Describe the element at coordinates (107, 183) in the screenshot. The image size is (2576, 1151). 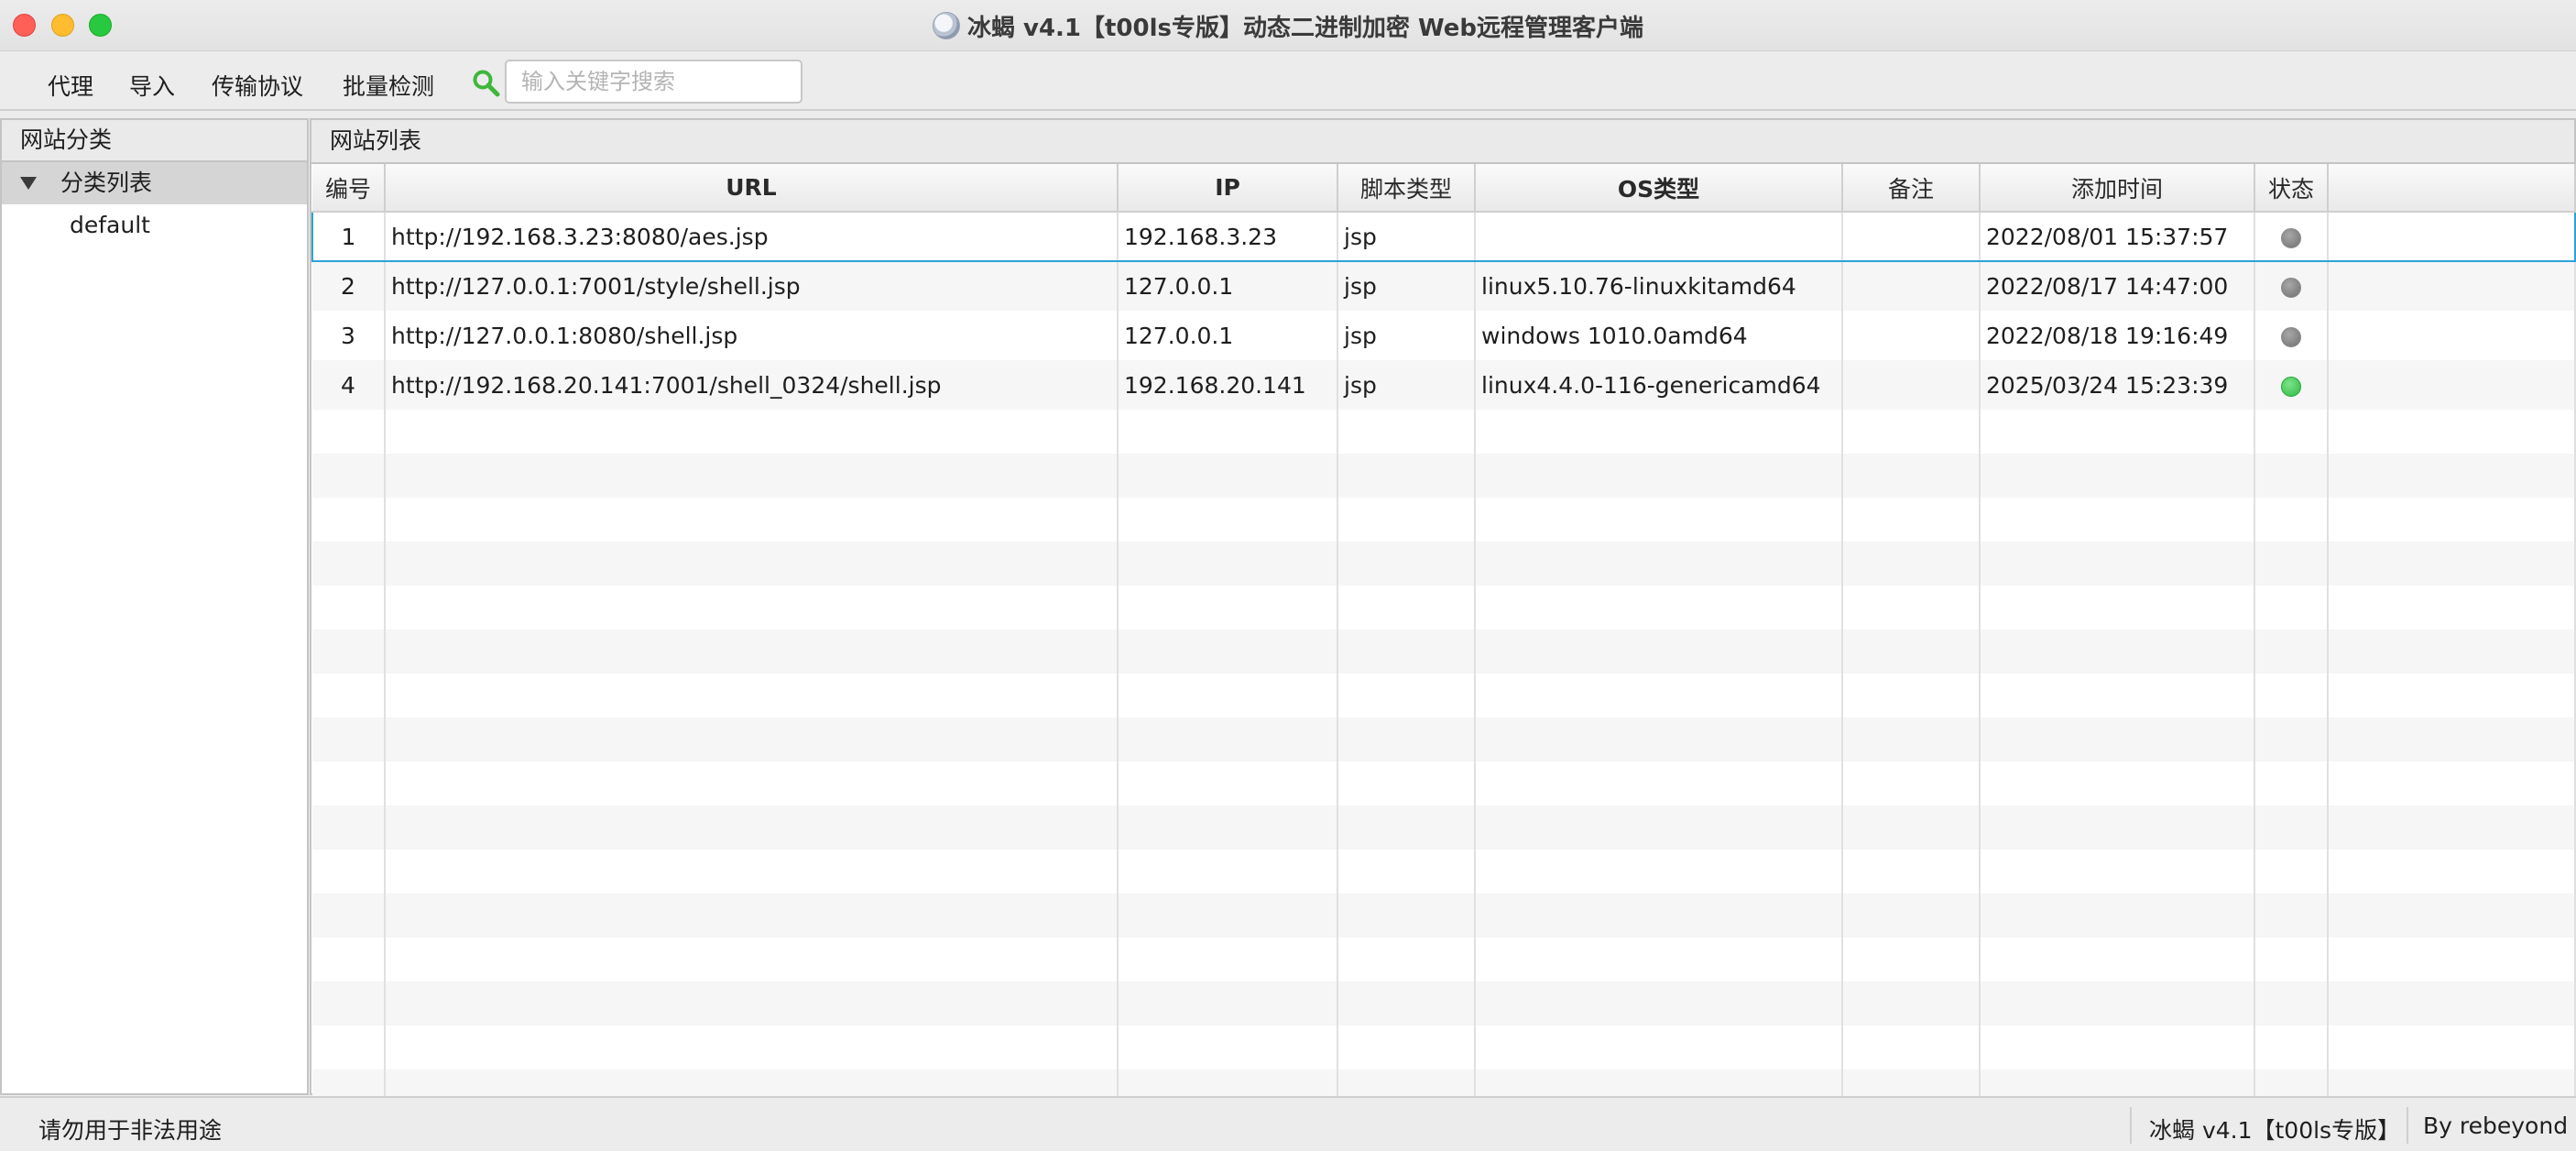
I see `tree-root-label: 分类列表` at that location.